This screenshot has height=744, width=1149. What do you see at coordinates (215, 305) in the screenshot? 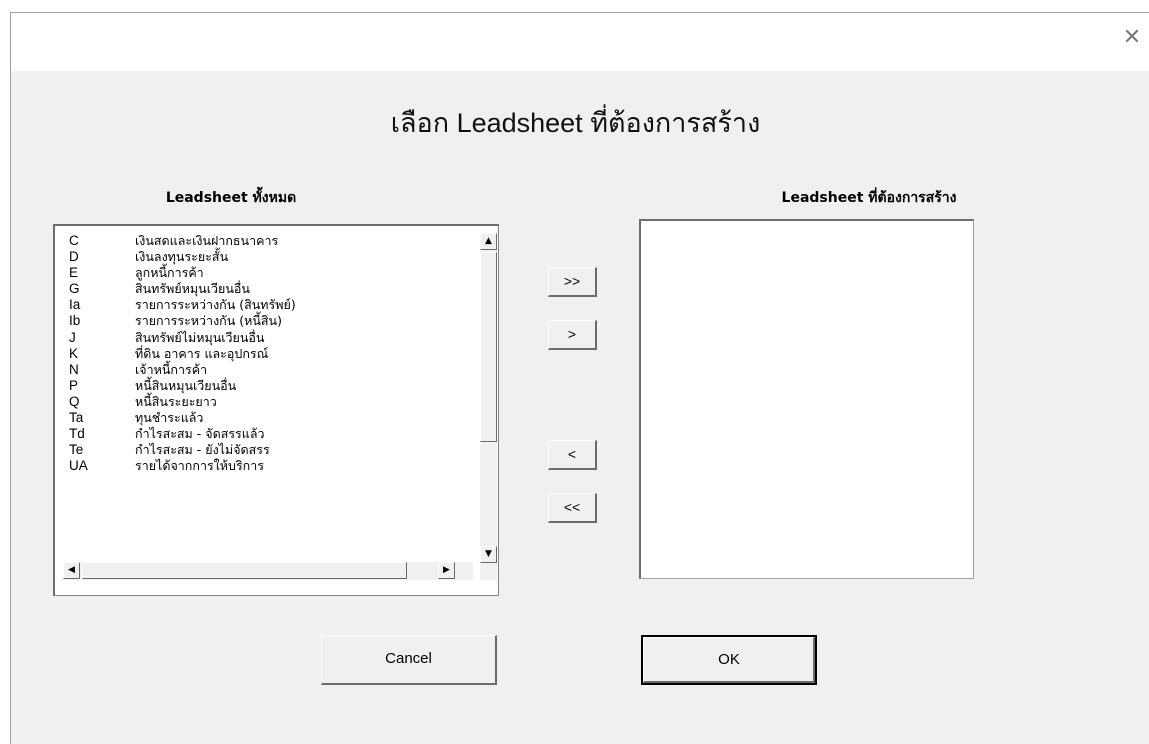
I see `list-item-label: รายการระหว่างกัน (สินทรัพย์)` at bounding box center [215, 305].